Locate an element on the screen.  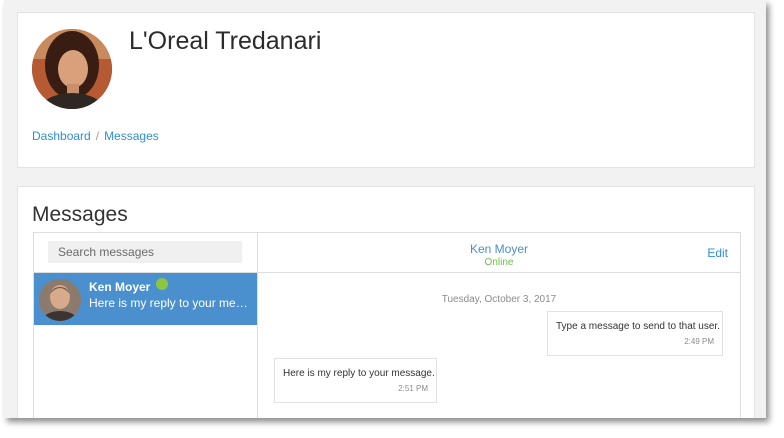
conversation-status: Online is located at coordinates (499, 262).